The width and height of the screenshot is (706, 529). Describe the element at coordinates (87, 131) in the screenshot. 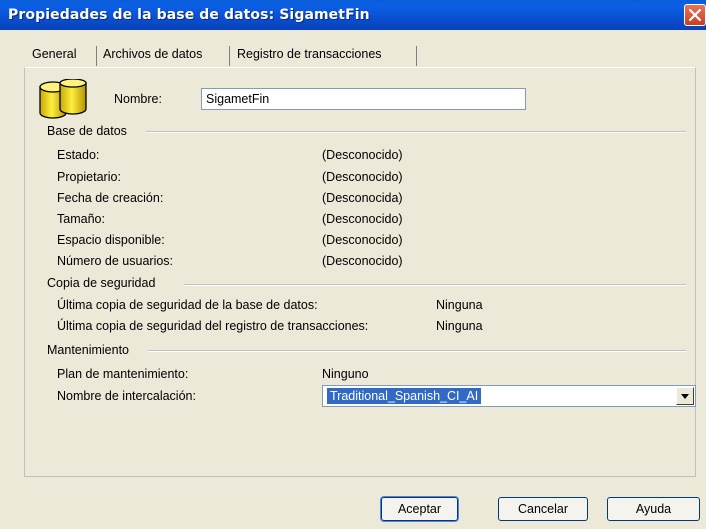

I see `database-section-title: Base de datos` at that location.